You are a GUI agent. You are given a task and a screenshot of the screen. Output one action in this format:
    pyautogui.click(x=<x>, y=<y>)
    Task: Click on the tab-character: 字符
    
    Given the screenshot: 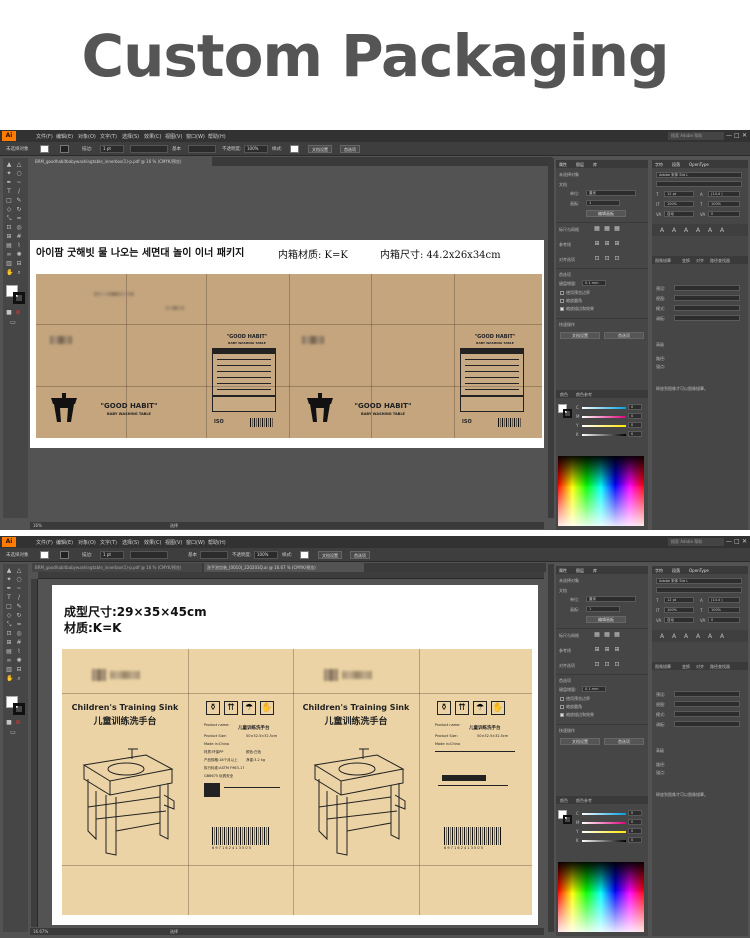 What is the action you would take?
    pyautogui.click(x=659, y=165)
    